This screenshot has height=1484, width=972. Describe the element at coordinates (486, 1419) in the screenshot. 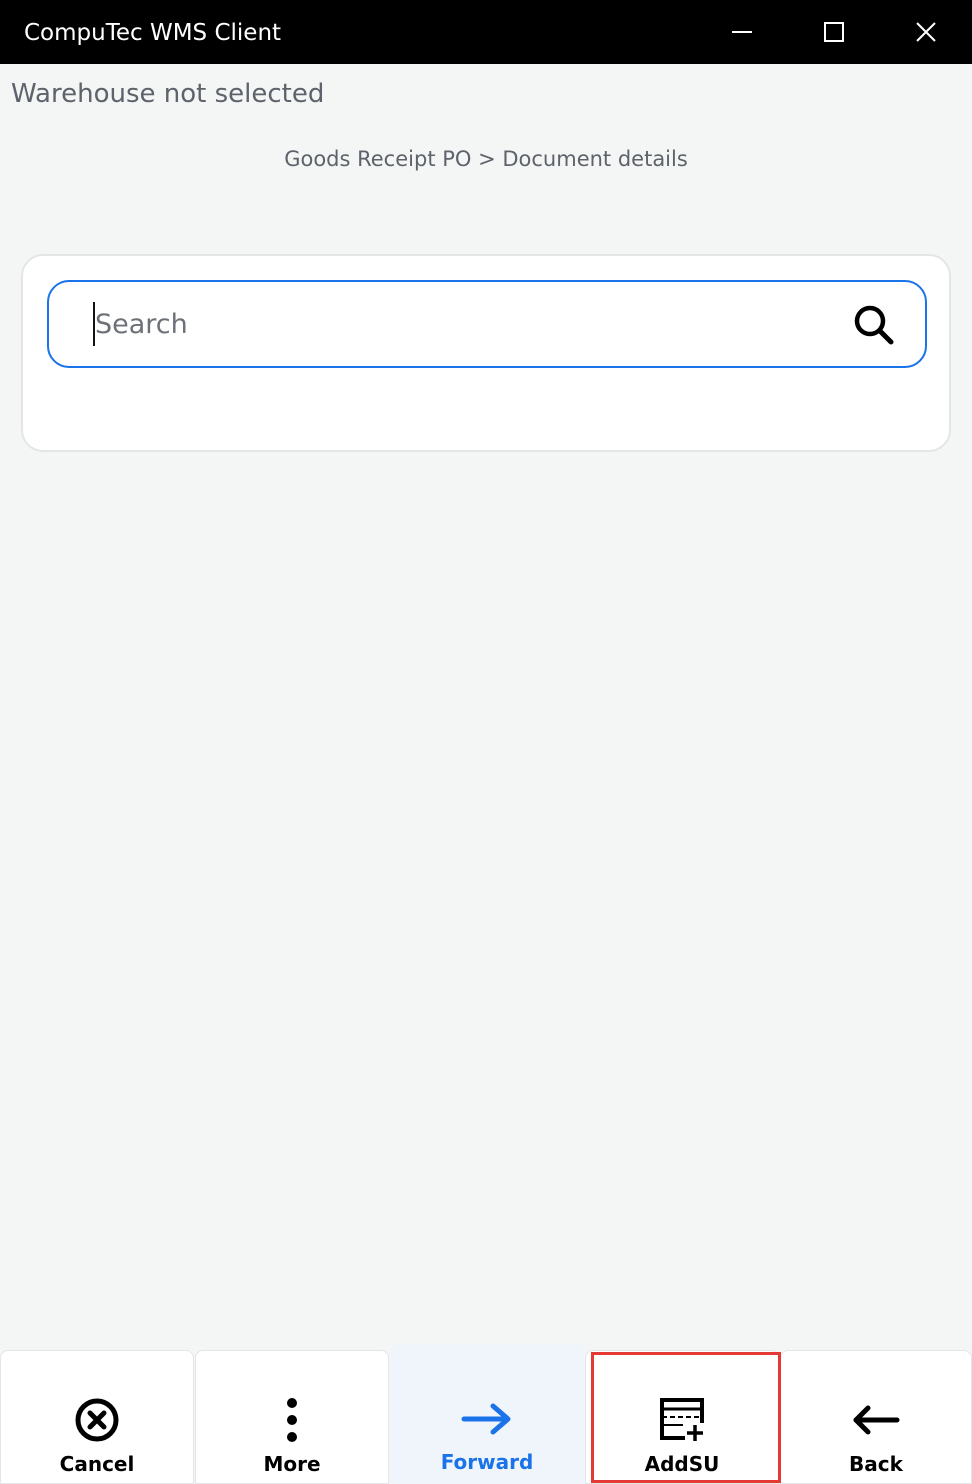

I see `arrow-right-icon` at that location.